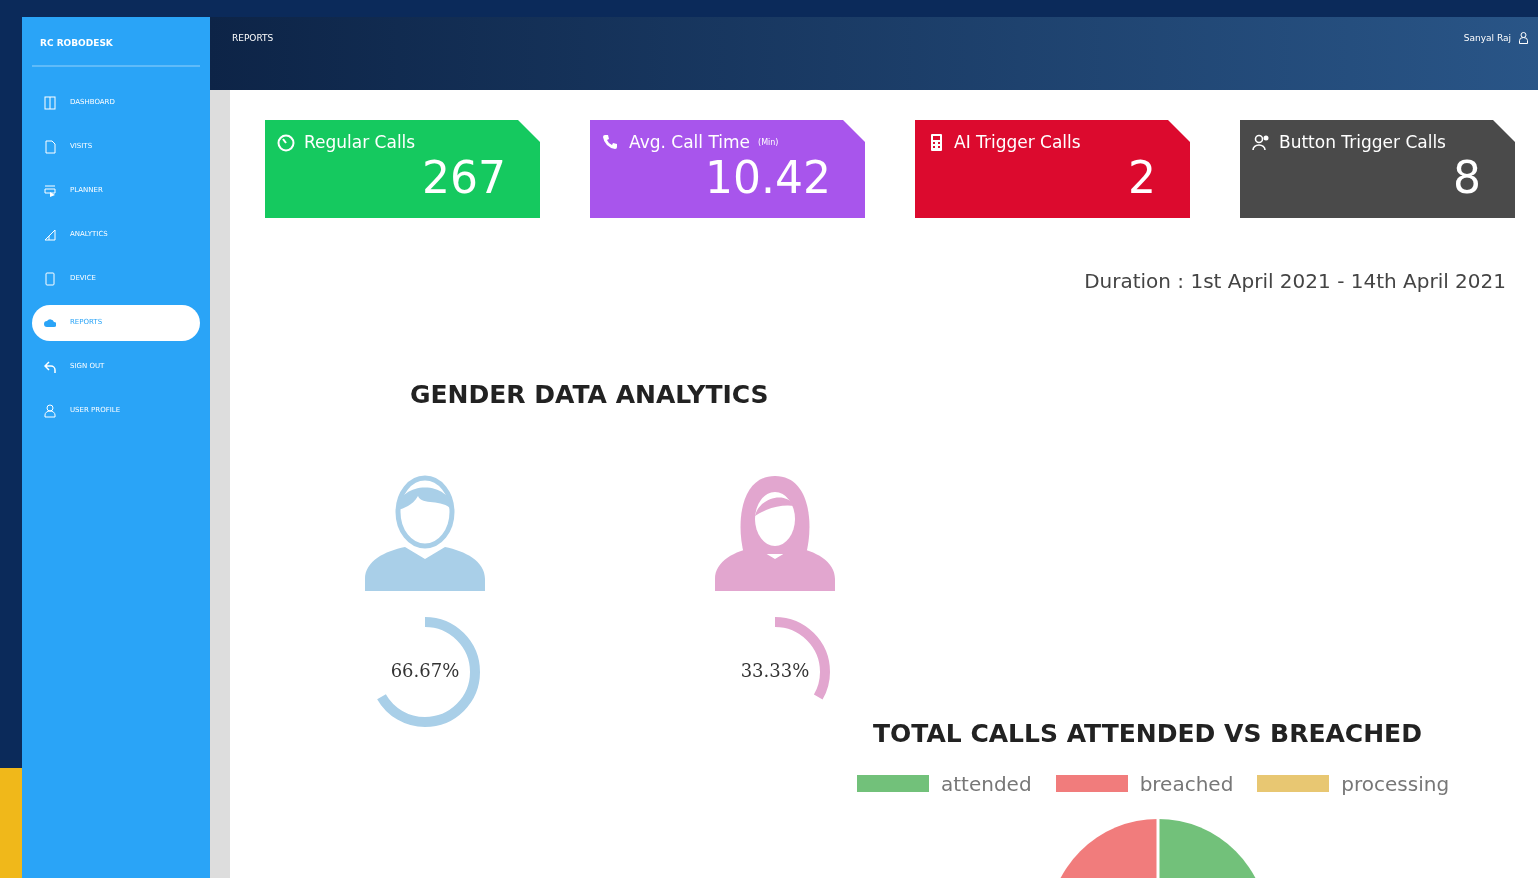 This screenshot has width=1538, height=878. What do you see at coordinates (116, 50) in the screenshot?
I see `brand-name: RC ROBODESK` at bounding box center [116, 50].